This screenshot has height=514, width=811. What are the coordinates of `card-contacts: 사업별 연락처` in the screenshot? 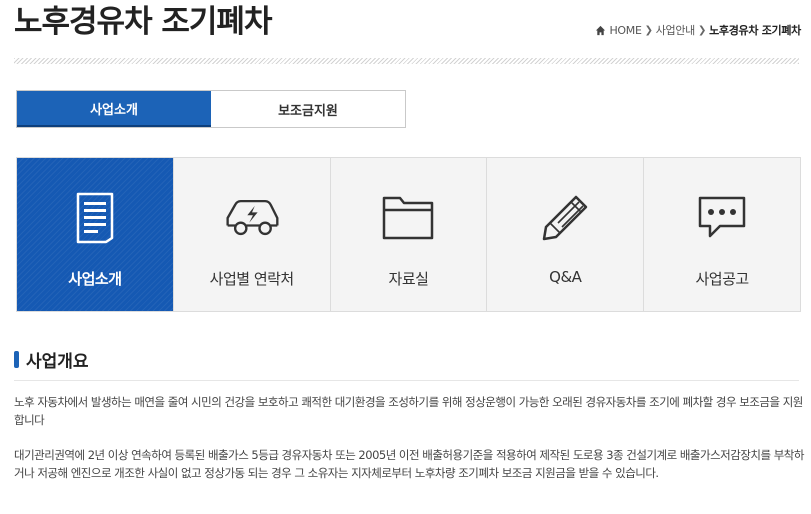 It's located at (252, 234).